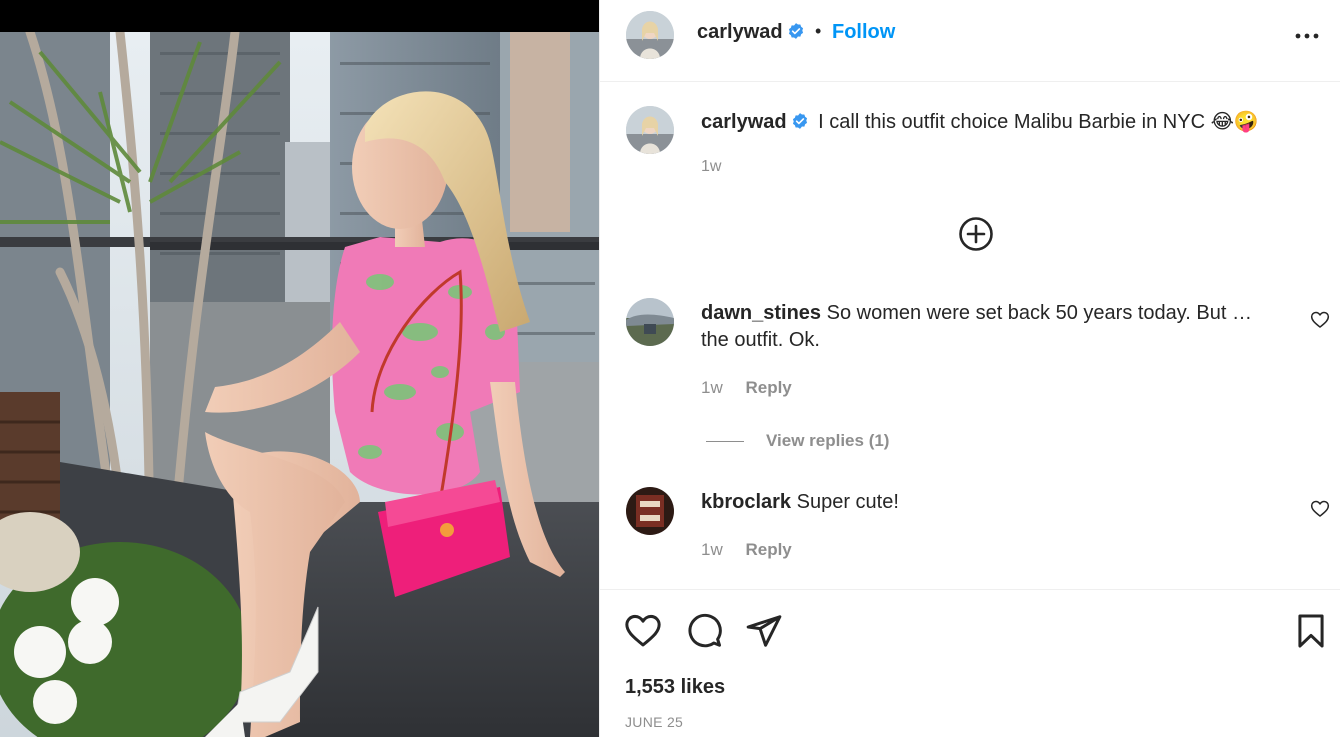  What do you see at coordinates (299, 16) in the screenshot?
I see `media-top-bar` at bounding box center [299, 16].